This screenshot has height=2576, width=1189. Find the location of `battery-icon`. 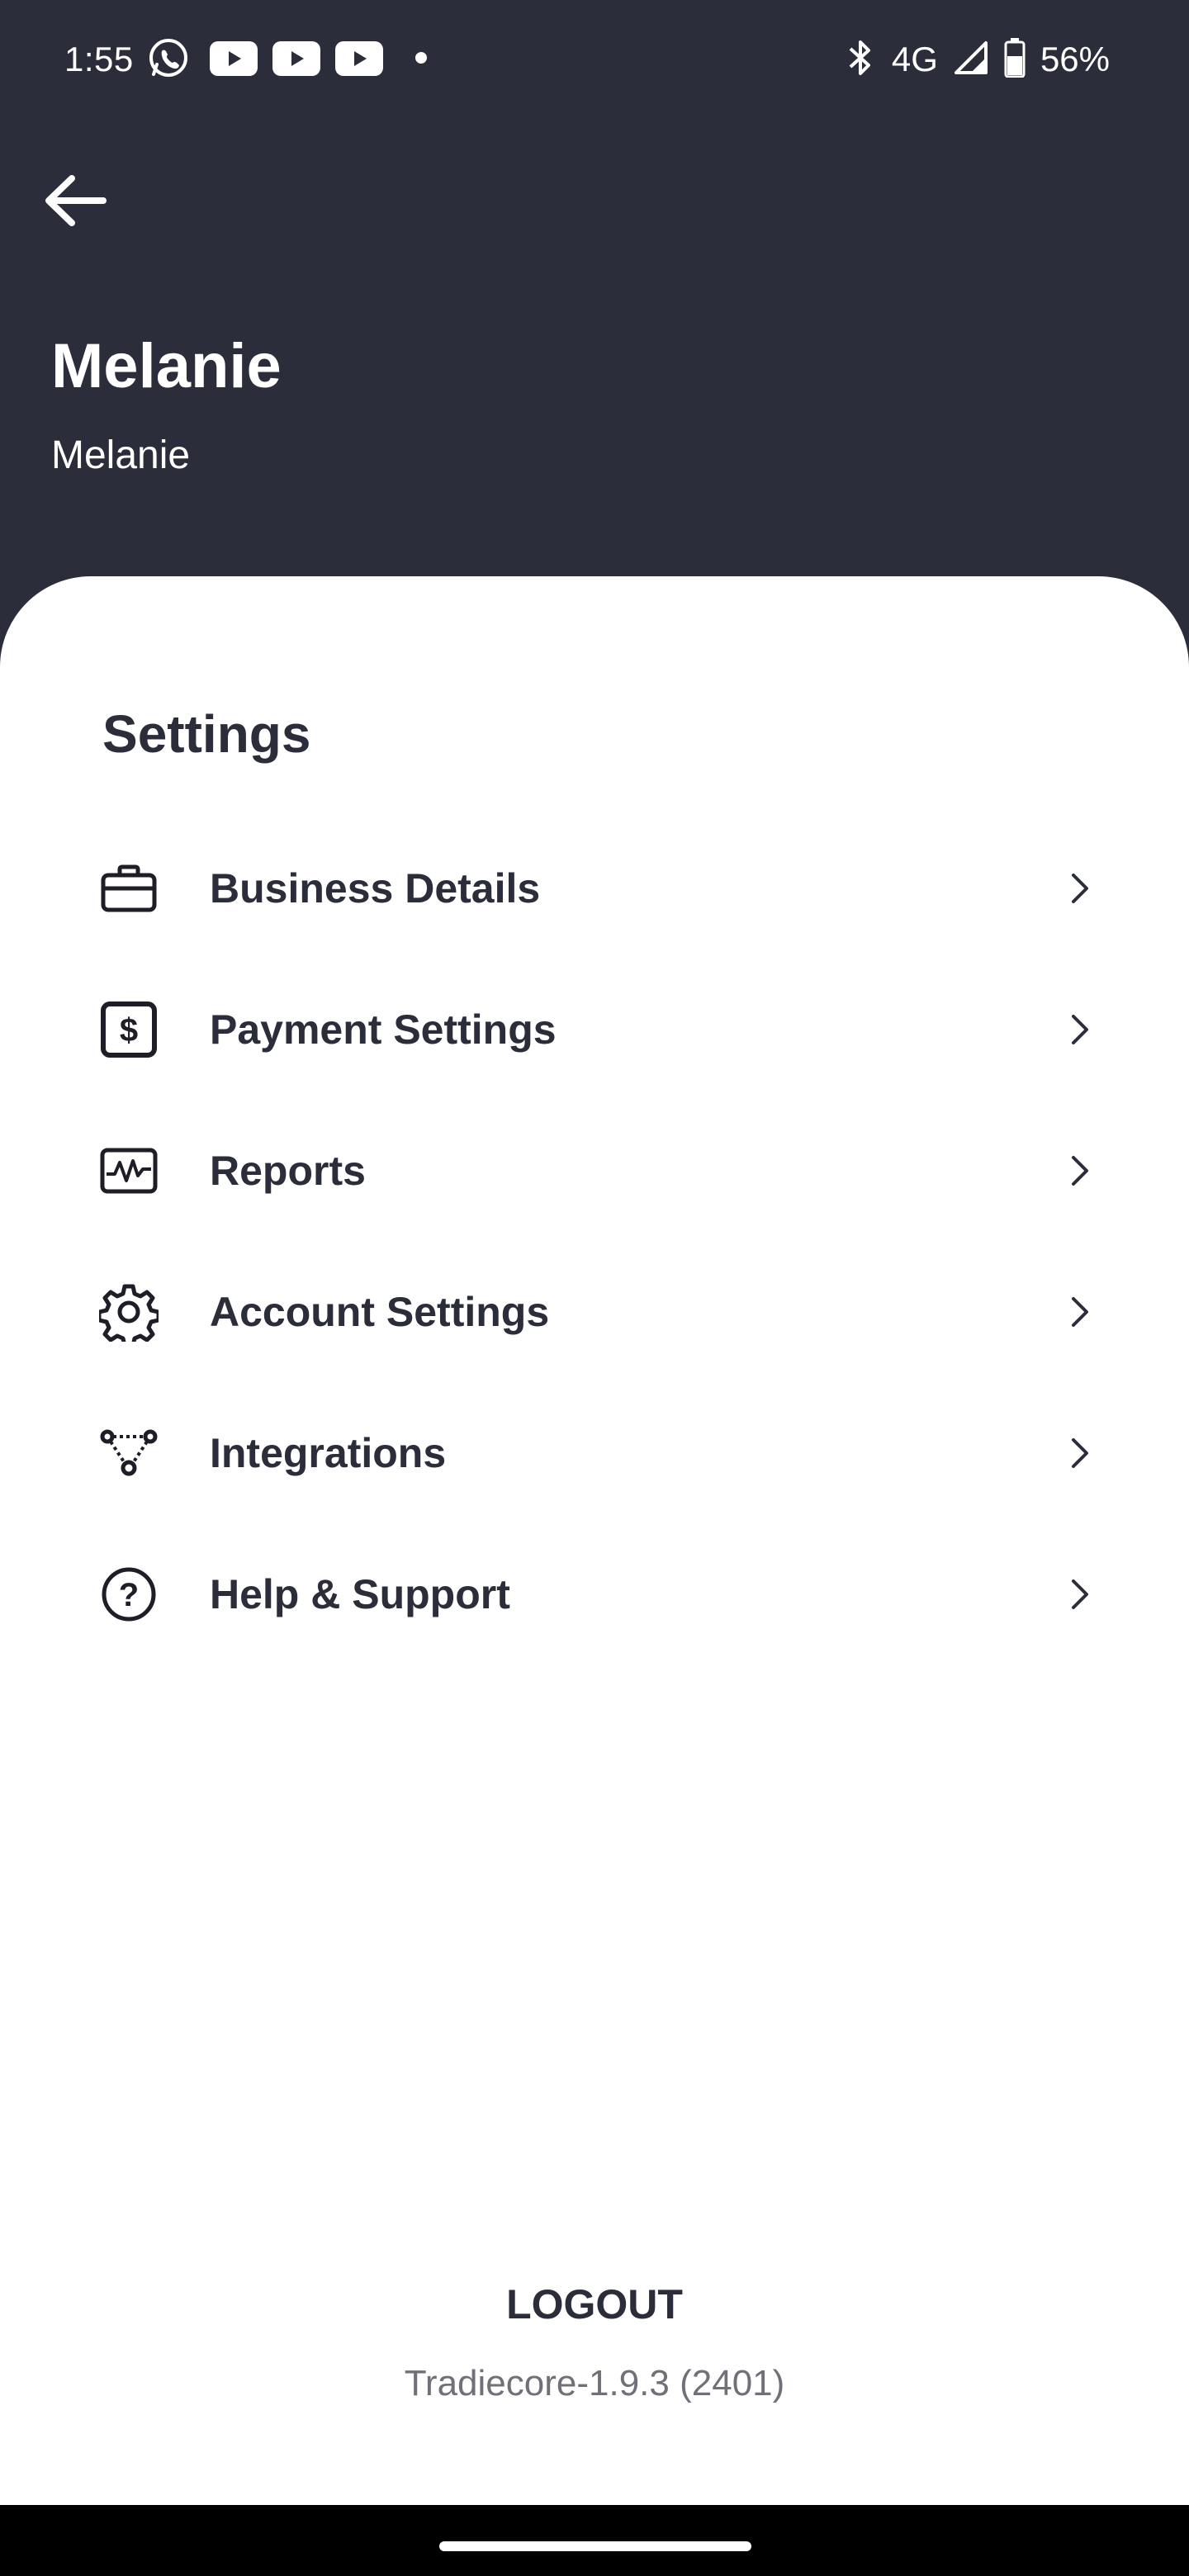

battery-icon is located at coordinates (1015, 59).